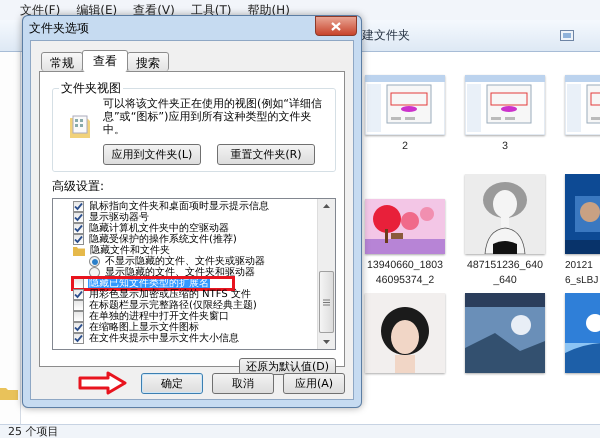  Describe the element at coordinates (62, 61) in the screenshot. I see `tab: 常规` at that location.